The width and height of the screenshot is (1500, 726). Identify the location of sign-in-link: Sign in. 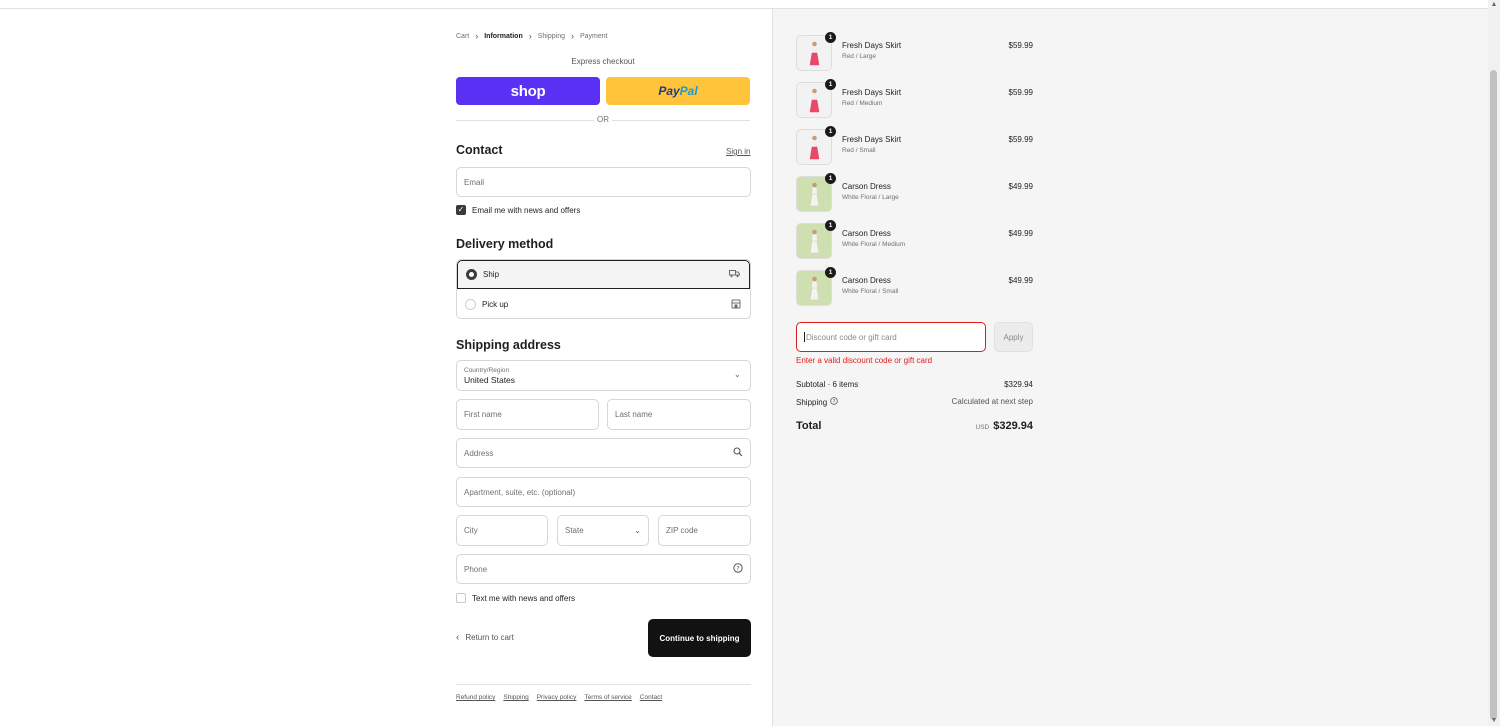
(738, 151).